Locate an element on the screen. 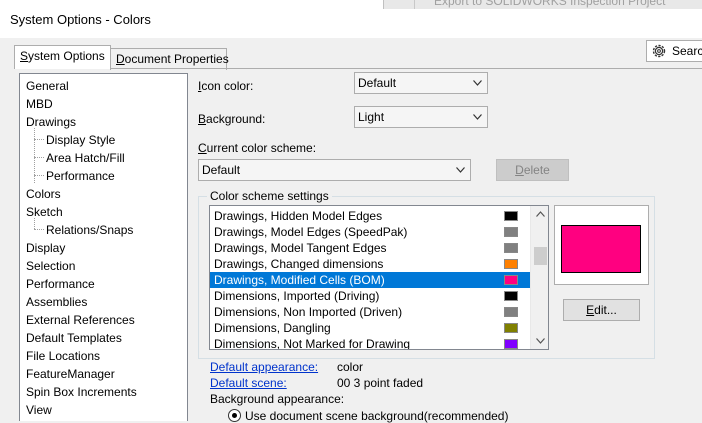 The image size is (702, 423). gear-icon is located at coordinates (659, 51).